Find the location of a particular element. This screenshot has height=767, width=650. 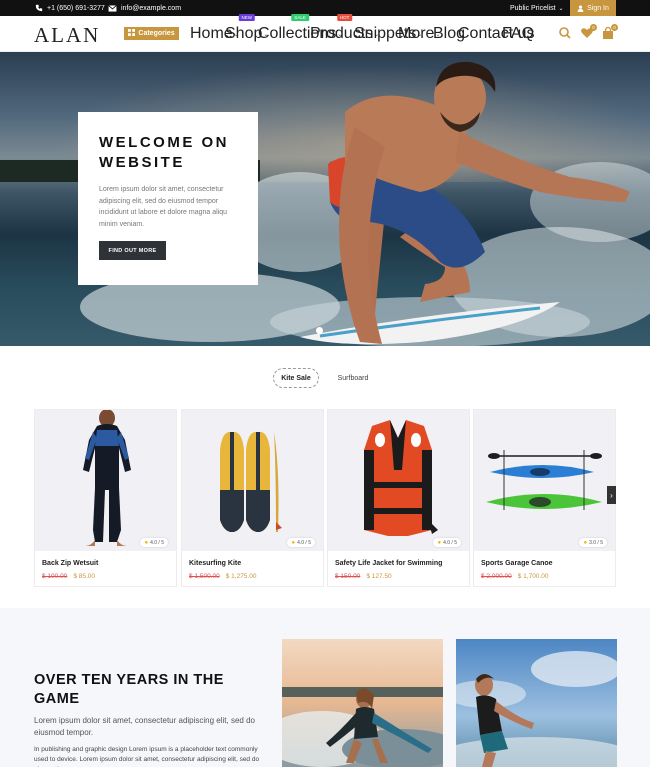

sale-price: $ 85.00 is located at coordinates (84, 576).